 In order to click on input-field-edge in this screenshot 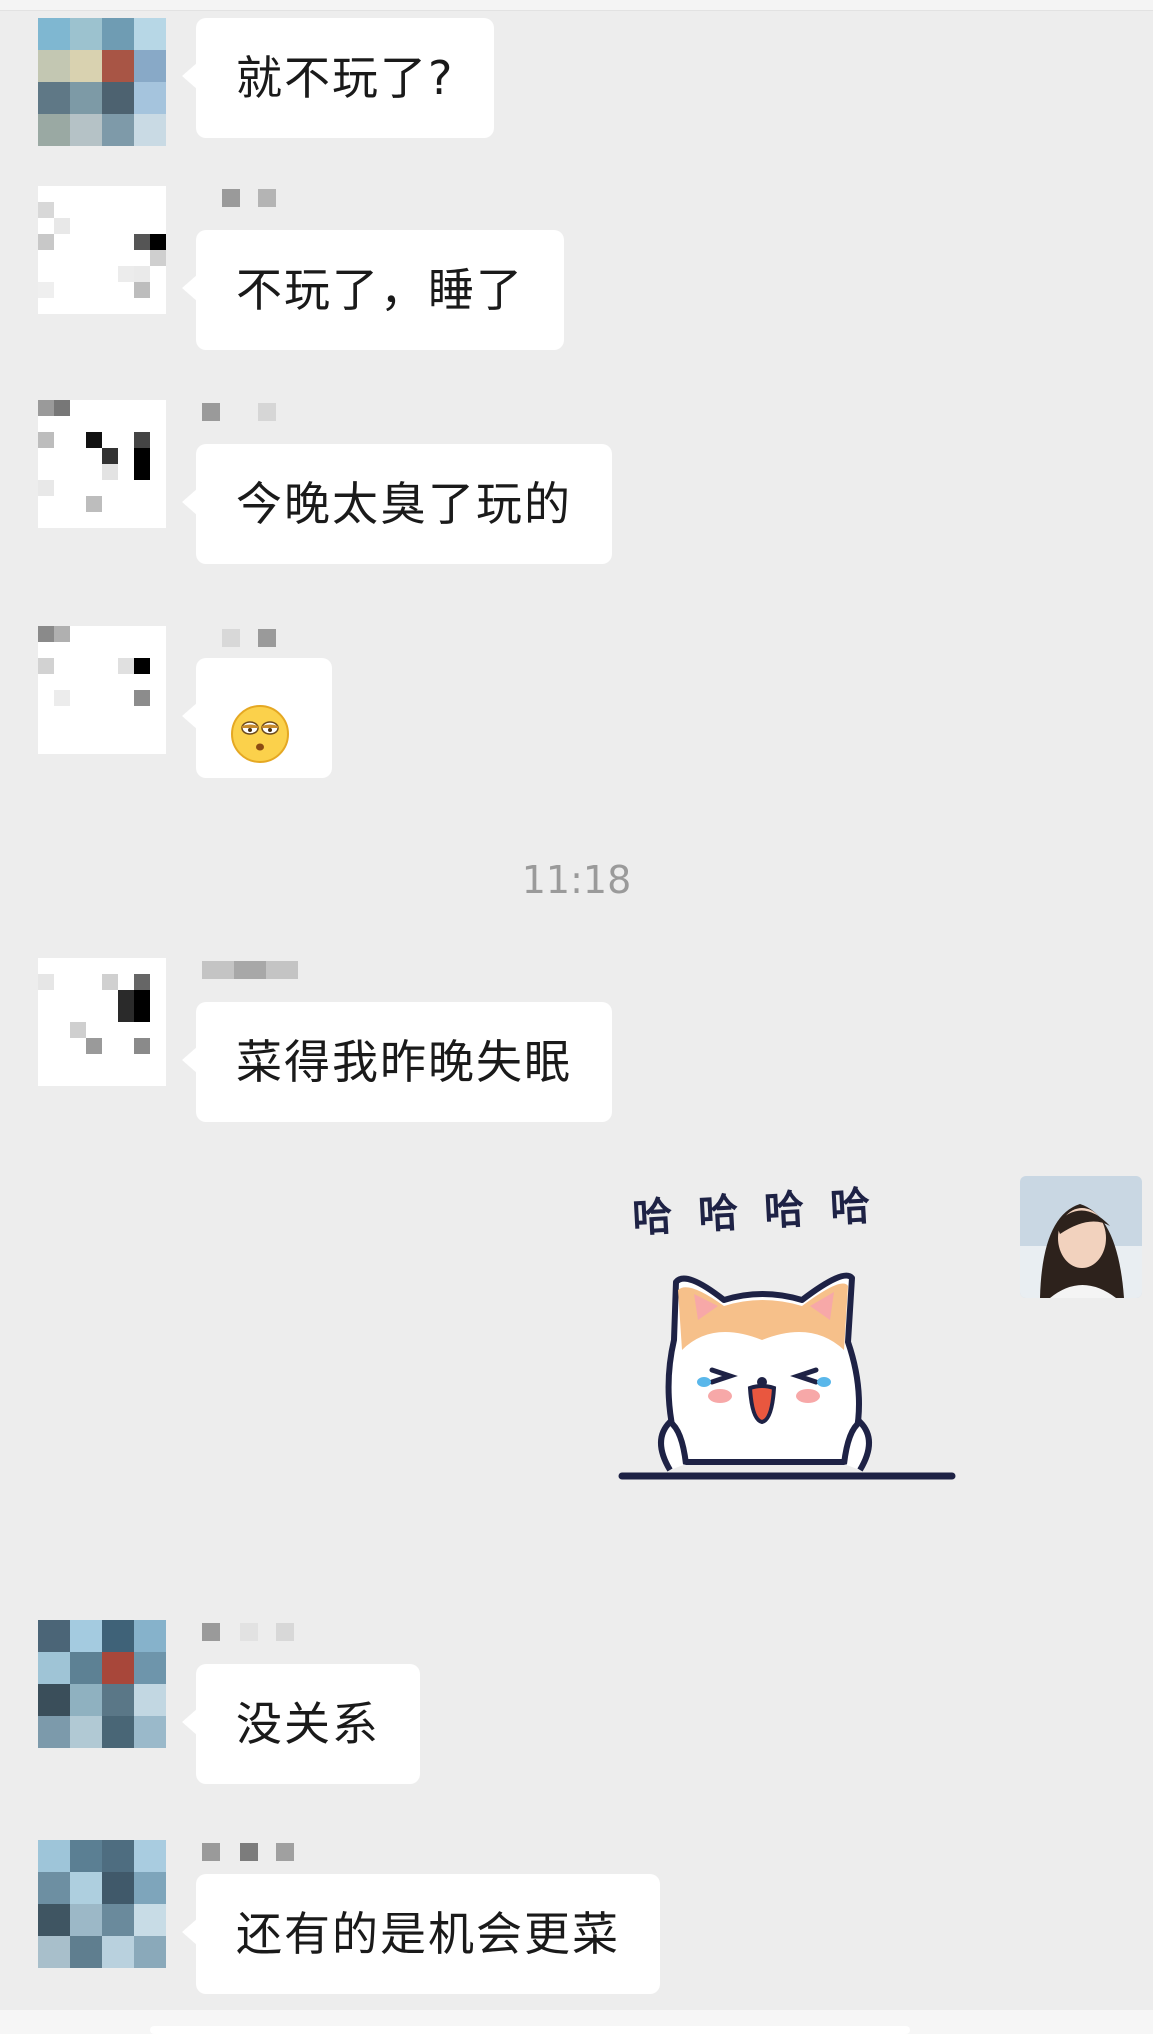, I will do `click(530, 2030)`.